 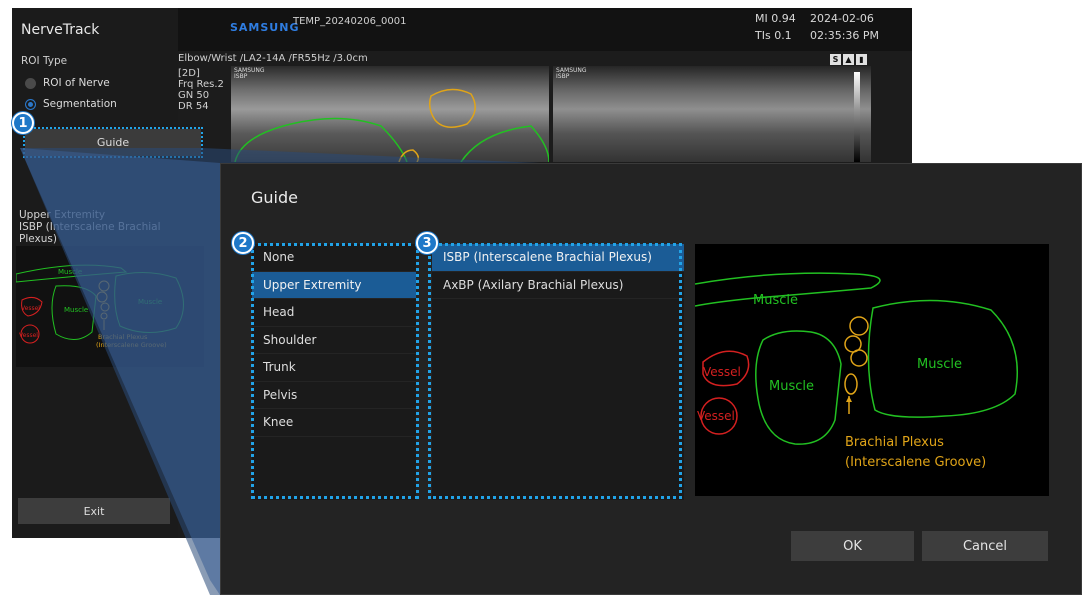 What do you see at coordinates (80, 104) in the screenshot?
I see `segmentation-label: Segmentation` at bounding box center [80, 104].